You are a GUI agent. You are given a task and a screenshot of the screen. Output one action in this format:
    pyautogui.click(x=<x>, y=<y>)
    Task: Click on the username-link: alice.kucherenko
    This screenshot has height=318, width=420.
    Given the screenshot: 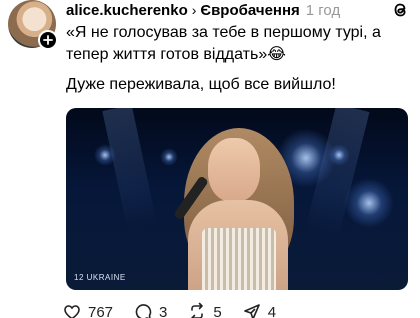 What is the action you would take?
    pyautogui.click(x=127, y=10)
    